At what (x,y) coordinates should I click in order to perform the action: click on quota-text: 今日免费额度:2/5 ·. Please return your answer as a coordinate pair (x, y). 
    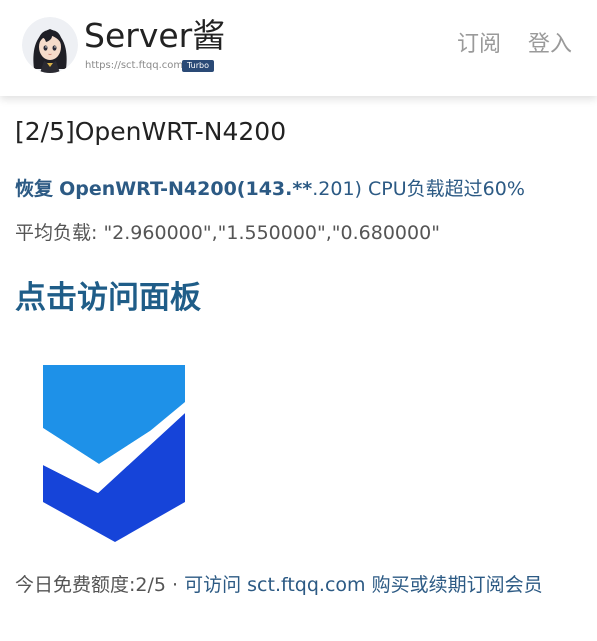
    Looking at the image, I should click on (100, 585).